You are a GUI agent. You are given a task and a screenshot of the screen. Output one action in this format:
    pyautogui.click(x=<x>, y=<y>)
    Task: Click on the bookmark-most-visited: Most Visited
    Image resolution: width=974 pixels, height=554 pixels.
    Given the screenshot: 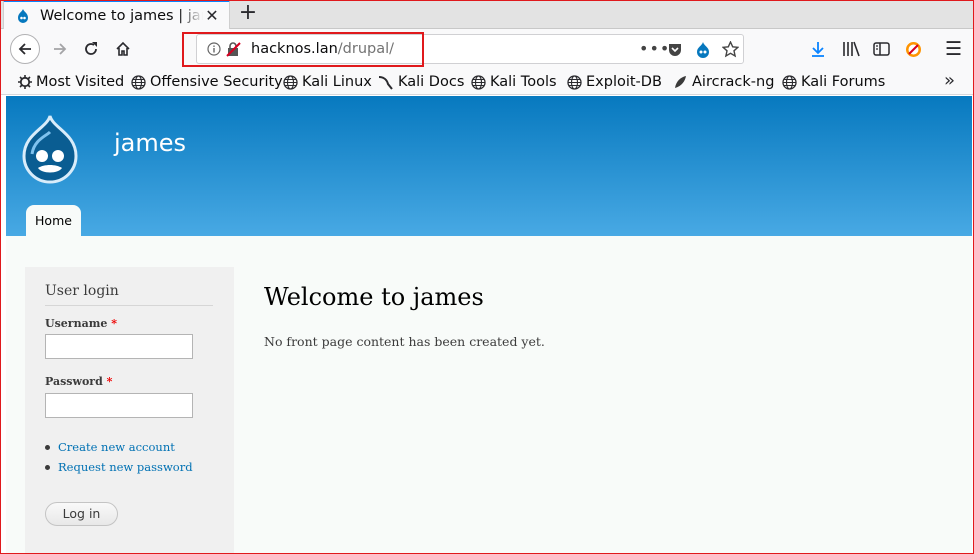 What is the action you would take?
    pyautogui.click(x=71, y=82)
    